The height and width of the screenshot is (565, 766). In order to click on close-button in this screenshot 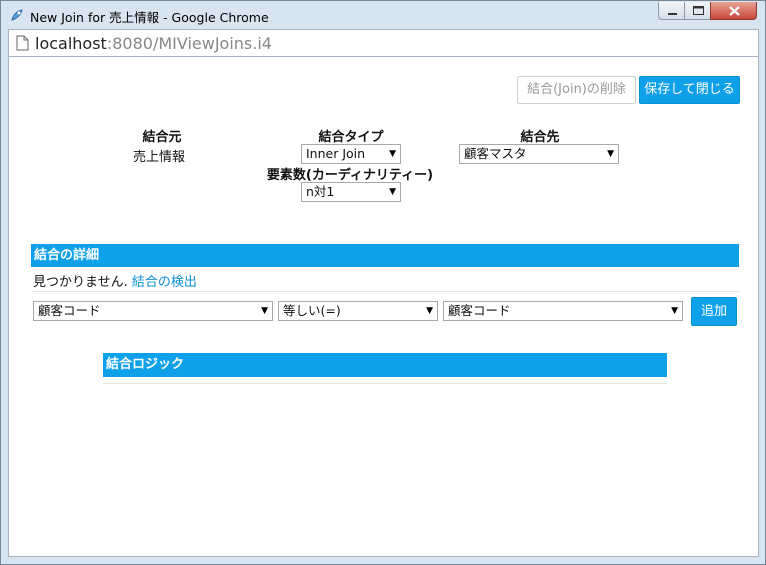, I will do `click(733, 11)`.